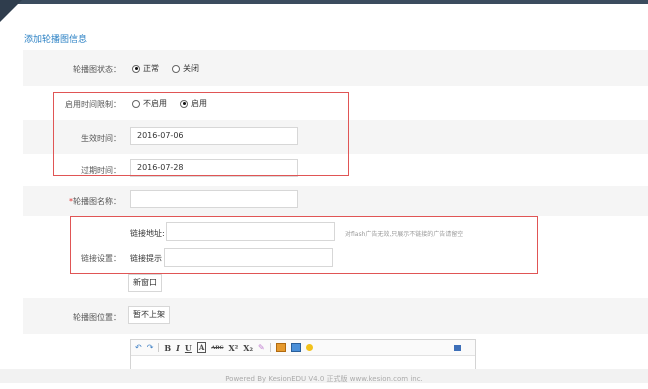 The image size is (648, 389). Describe the element at coordinates (214, 136) in the screenshot. I see `start-time-input: 2016-07-06` at that location.